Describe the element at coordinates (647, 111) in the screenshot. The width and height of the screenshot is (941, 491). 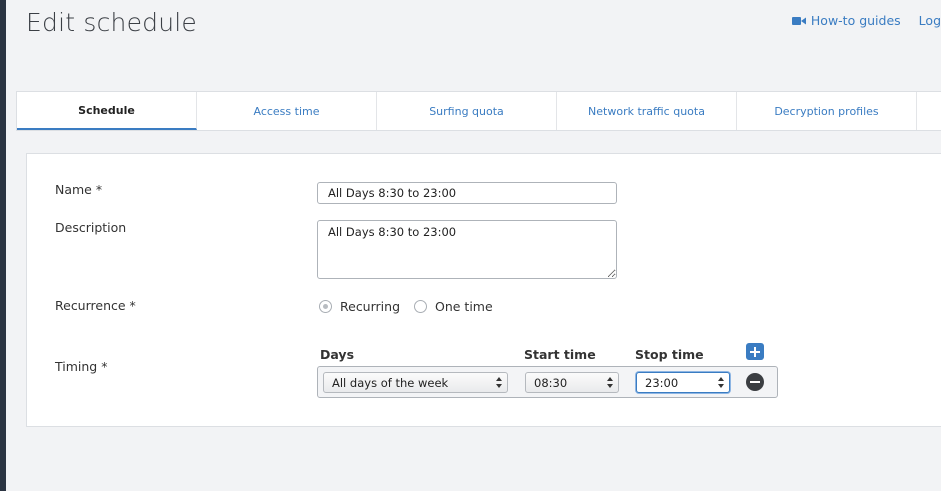
I see `tab-network-traffic-quota: Network traffic quota` at that location.